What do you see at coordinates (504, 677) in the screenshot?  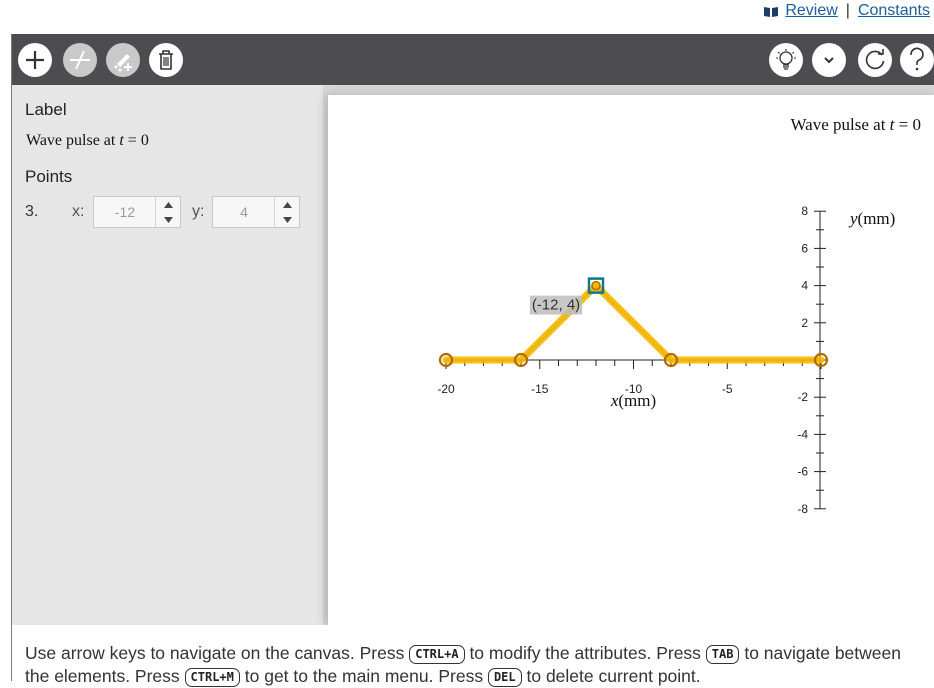 I see `del-key: DEL` at bounding box center [504, 677].